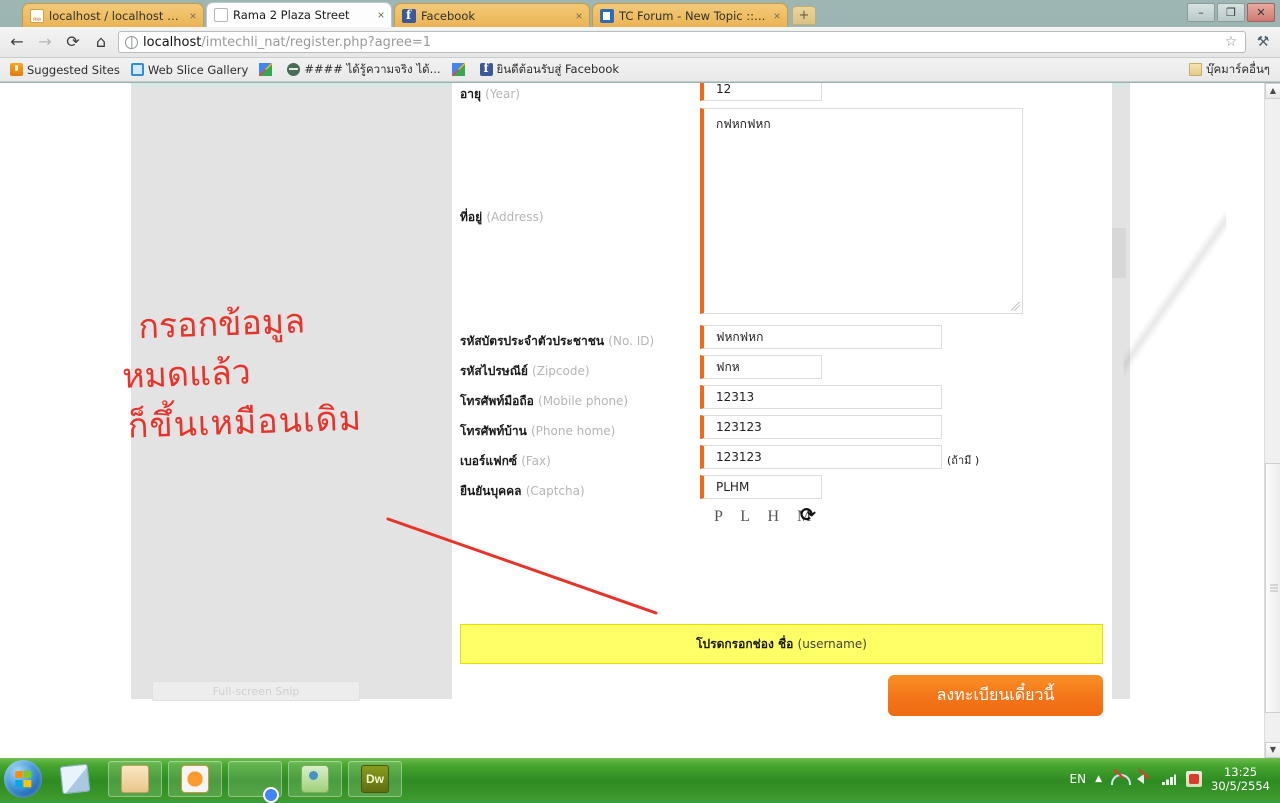 The height and width of the screenshot is (803, 1280). I want to click on textarea-resize-handle, so click(1015, 306).